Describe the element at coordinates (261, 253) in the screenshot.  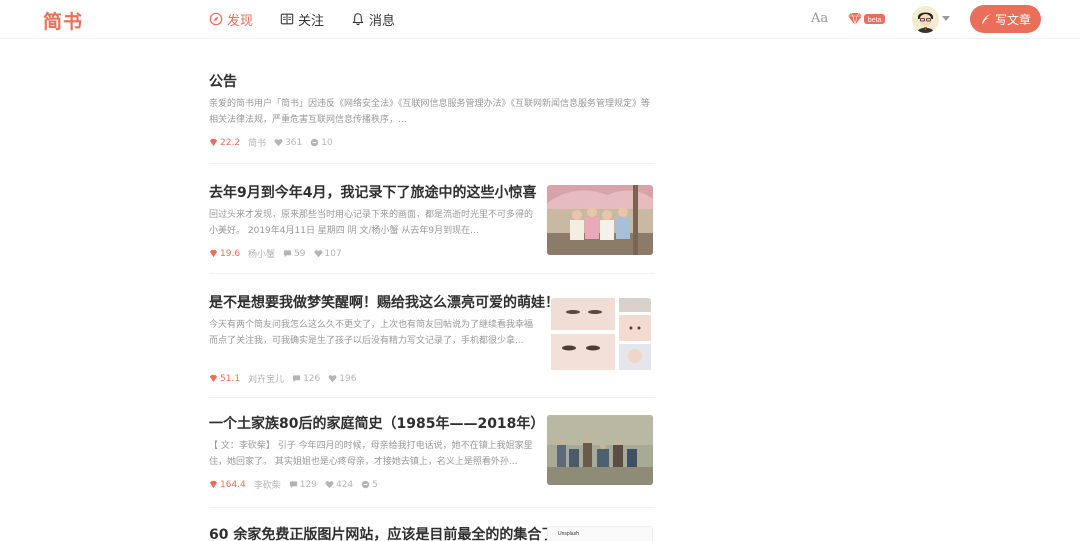
I see `article-author: 杨小蟹` at that location.